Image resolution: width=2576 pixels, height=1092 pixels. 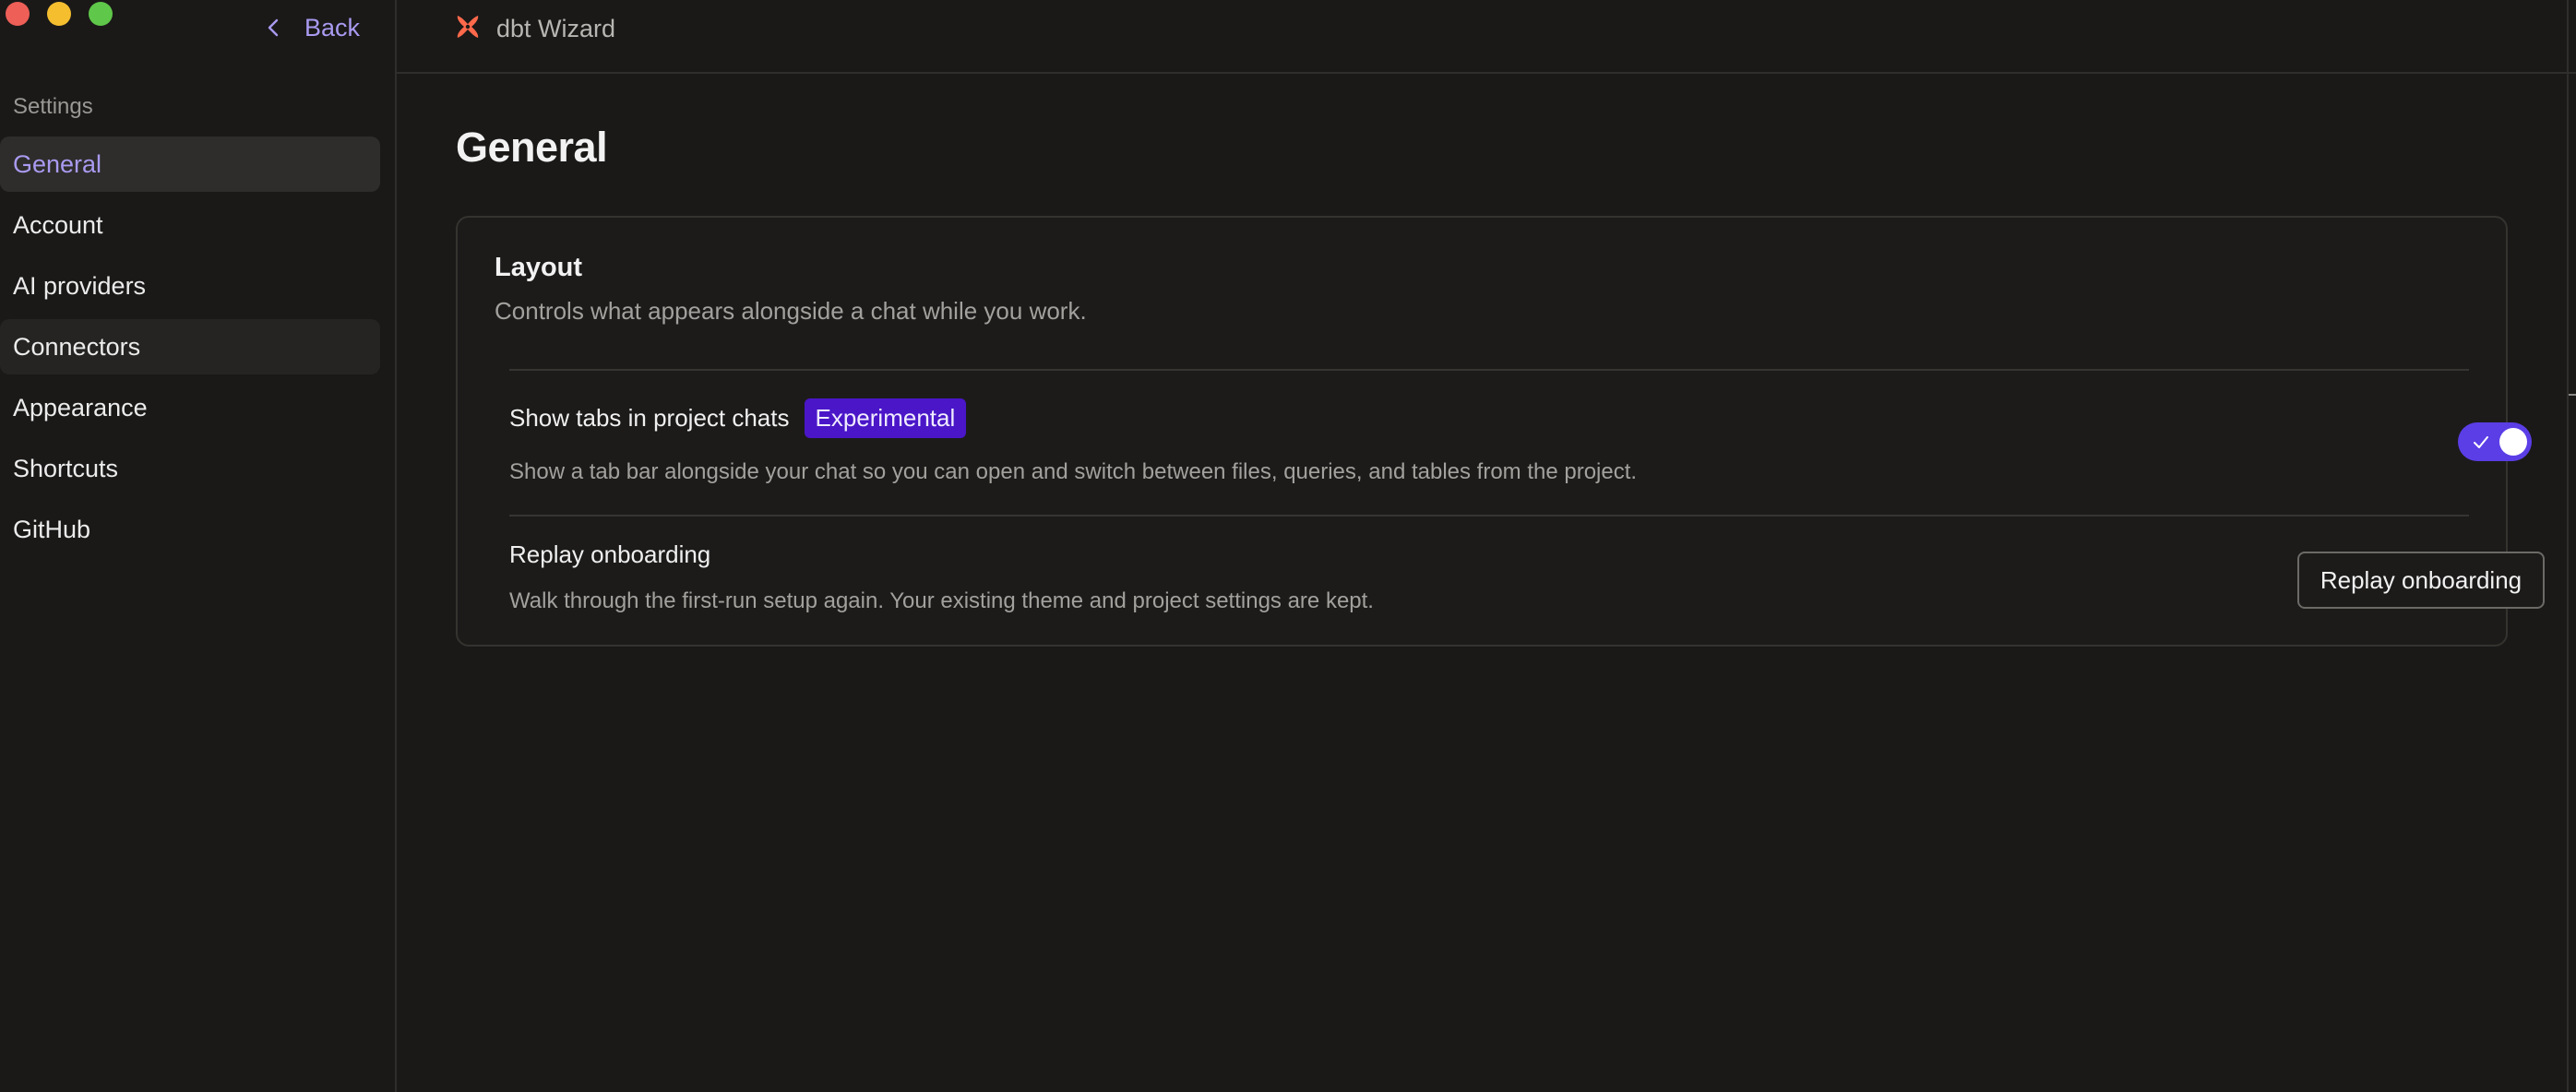 What do you see at coordinates (190, 225) in the screenshot?
I see `sidebar-item-account: Account` at bounding box center [190, 225].